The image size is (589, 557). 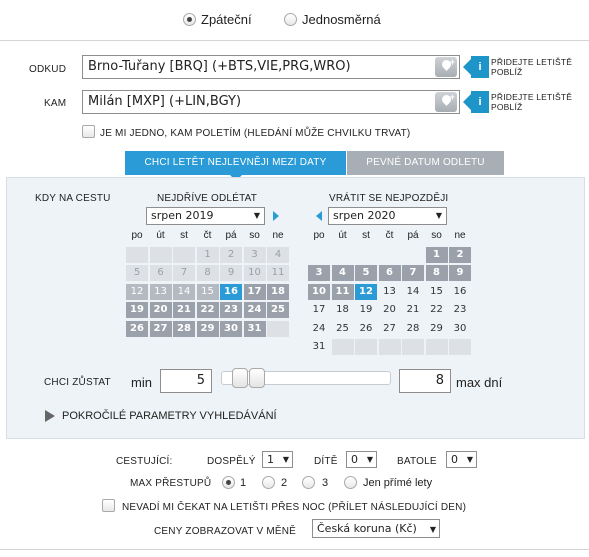 What do you see at coordinates (271, 67) in the screenshot?
I see `from-input: Brno-Tuřany [BRQ] (+BTS,VIE,PRG,WRO)` at bounding box center [271, 67].